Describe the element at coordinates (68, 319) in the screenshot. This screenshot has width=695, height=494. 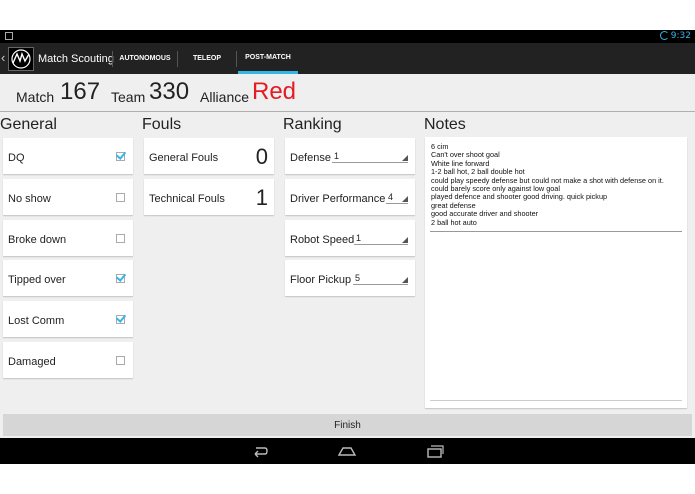
I see `general-item-lost-comm: Lost Comm` at that location.